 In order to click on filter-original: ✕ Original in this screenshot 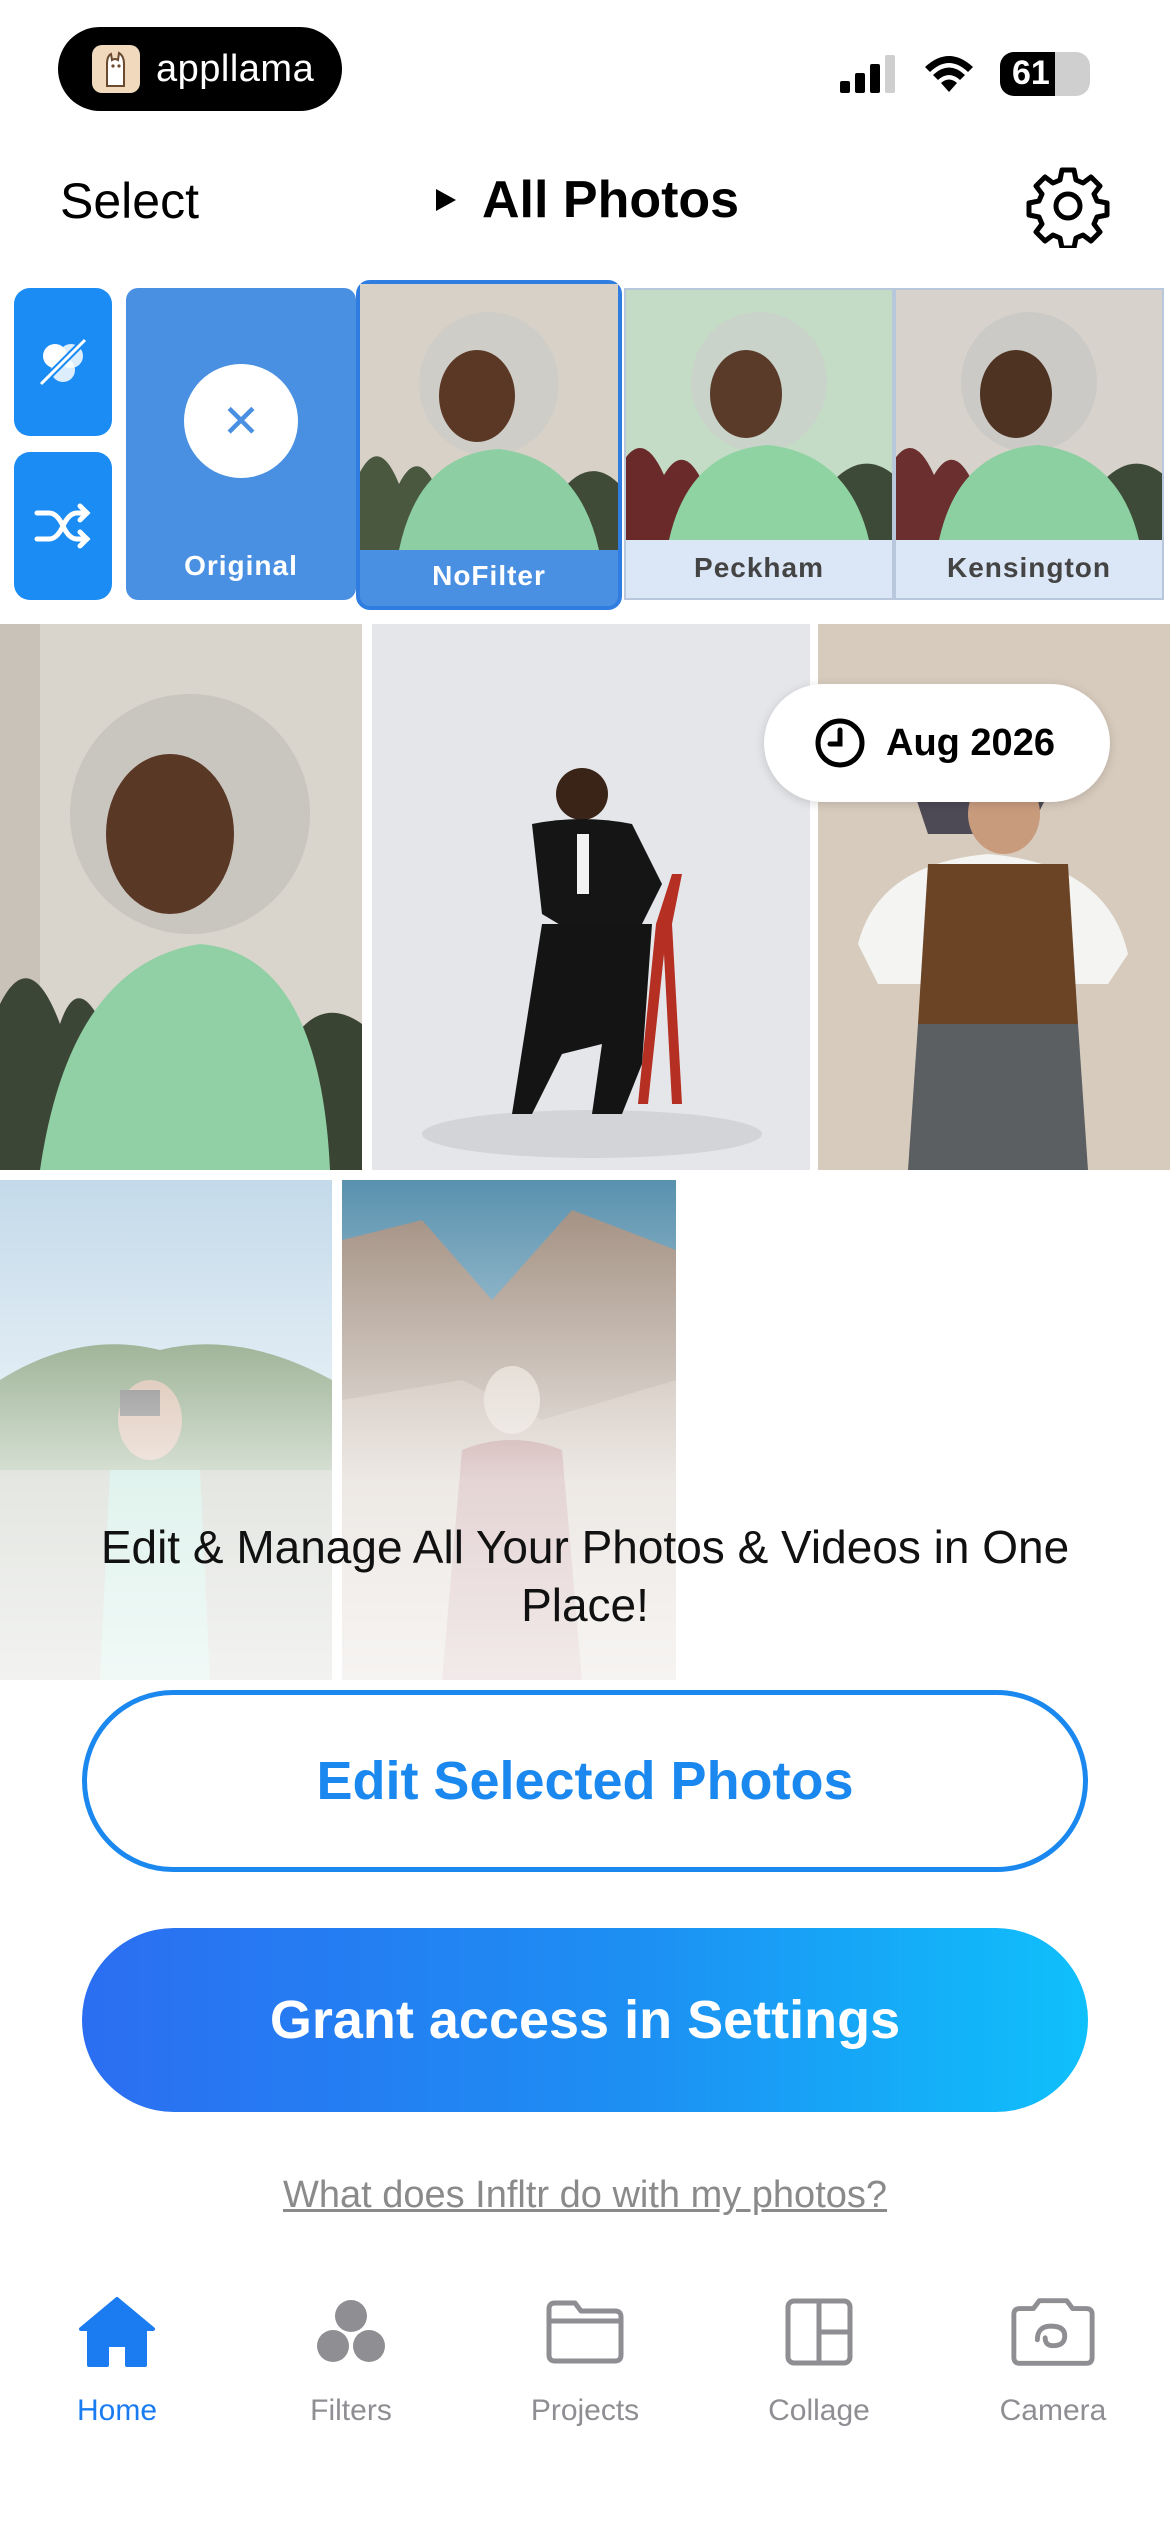, I will do `click(241, 444)`.